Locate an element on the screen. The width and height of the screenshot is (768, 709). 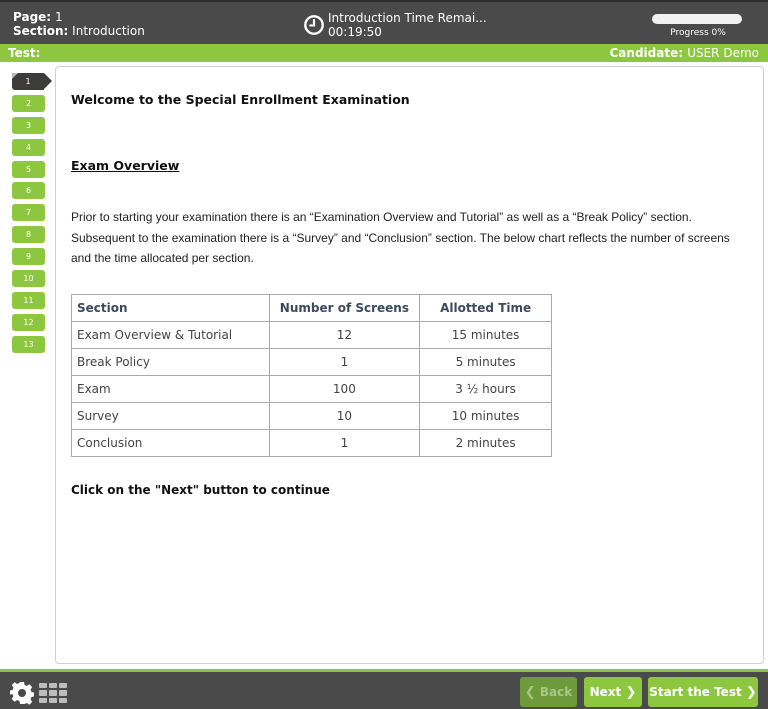
cell-section: Exam Overview & Tutorial is located at coordinates (170, 335).